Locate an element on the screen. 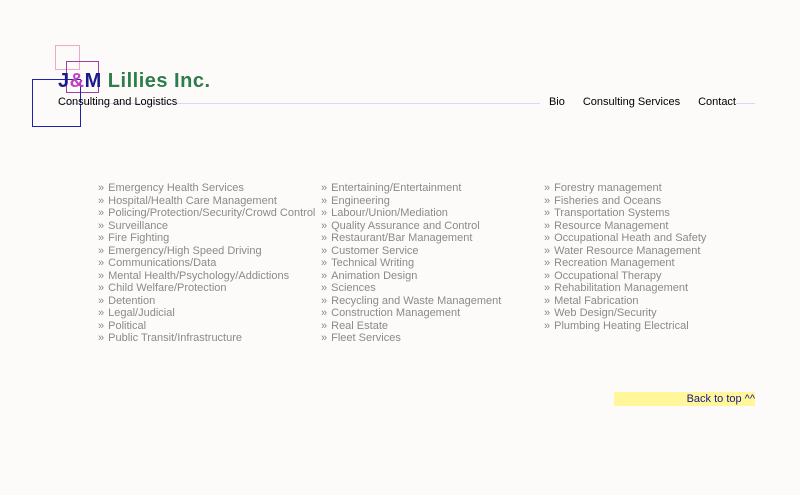  main-nav: Bio Consulting Services Contact is located at coordinates (637, 102).